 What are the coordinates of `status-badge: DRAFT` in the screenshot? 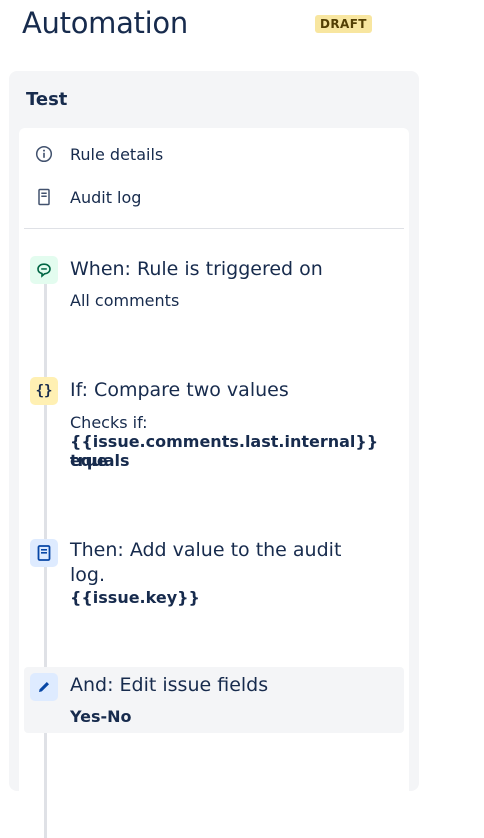 It's located at (343, 24).